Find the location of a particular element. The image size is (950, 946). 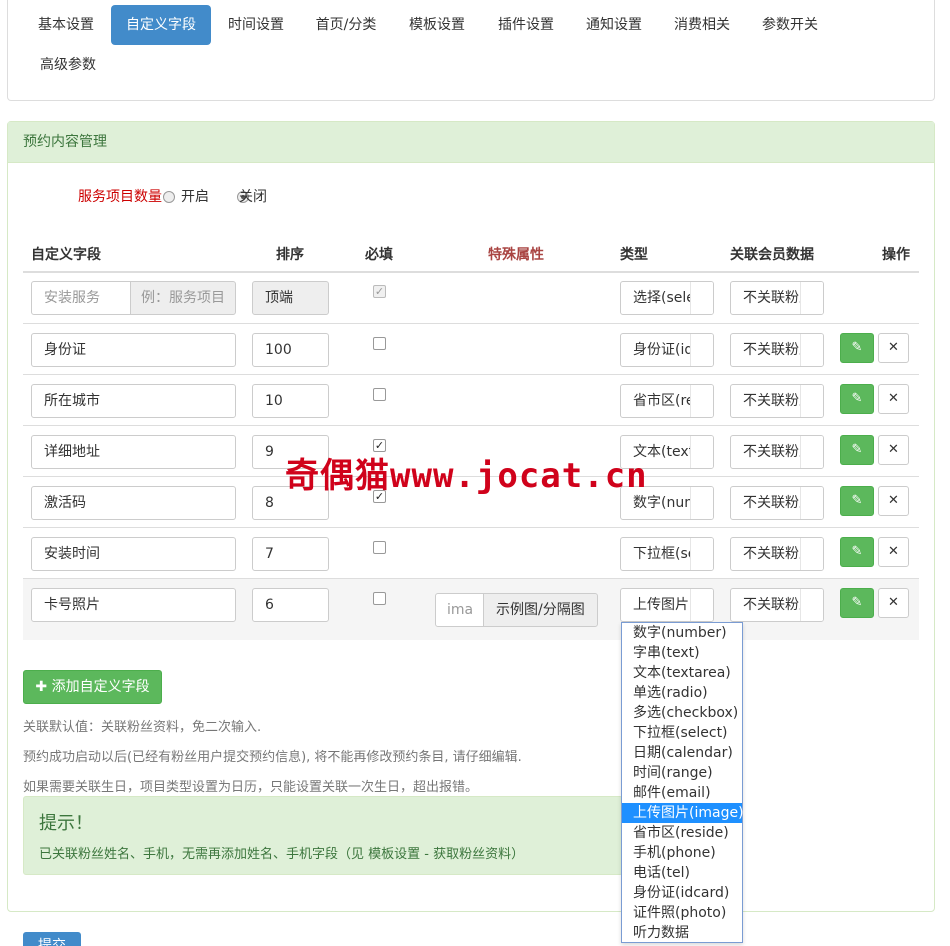

field-order-input: 6 is located at coordinates (290, 605).